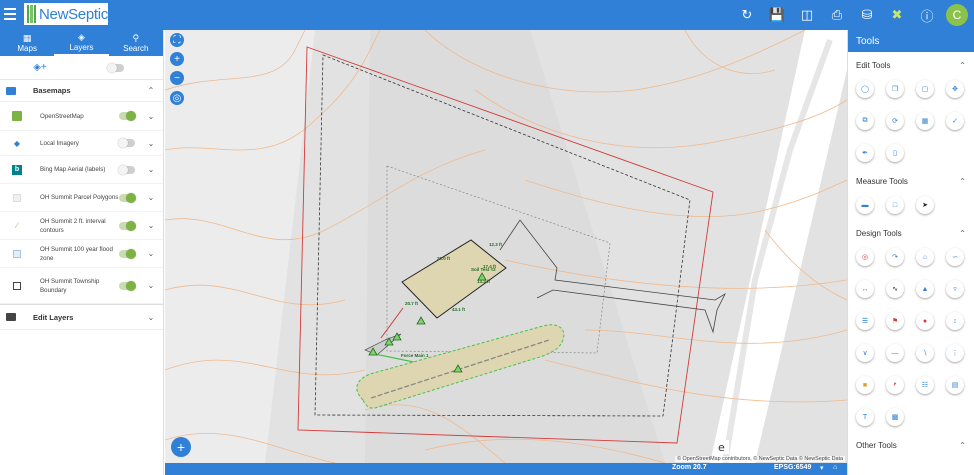  What do you see at coordinates (911, 41) in the screenshot?
I see `tools-panel-title: Tools` at bounding box center [911, 41].